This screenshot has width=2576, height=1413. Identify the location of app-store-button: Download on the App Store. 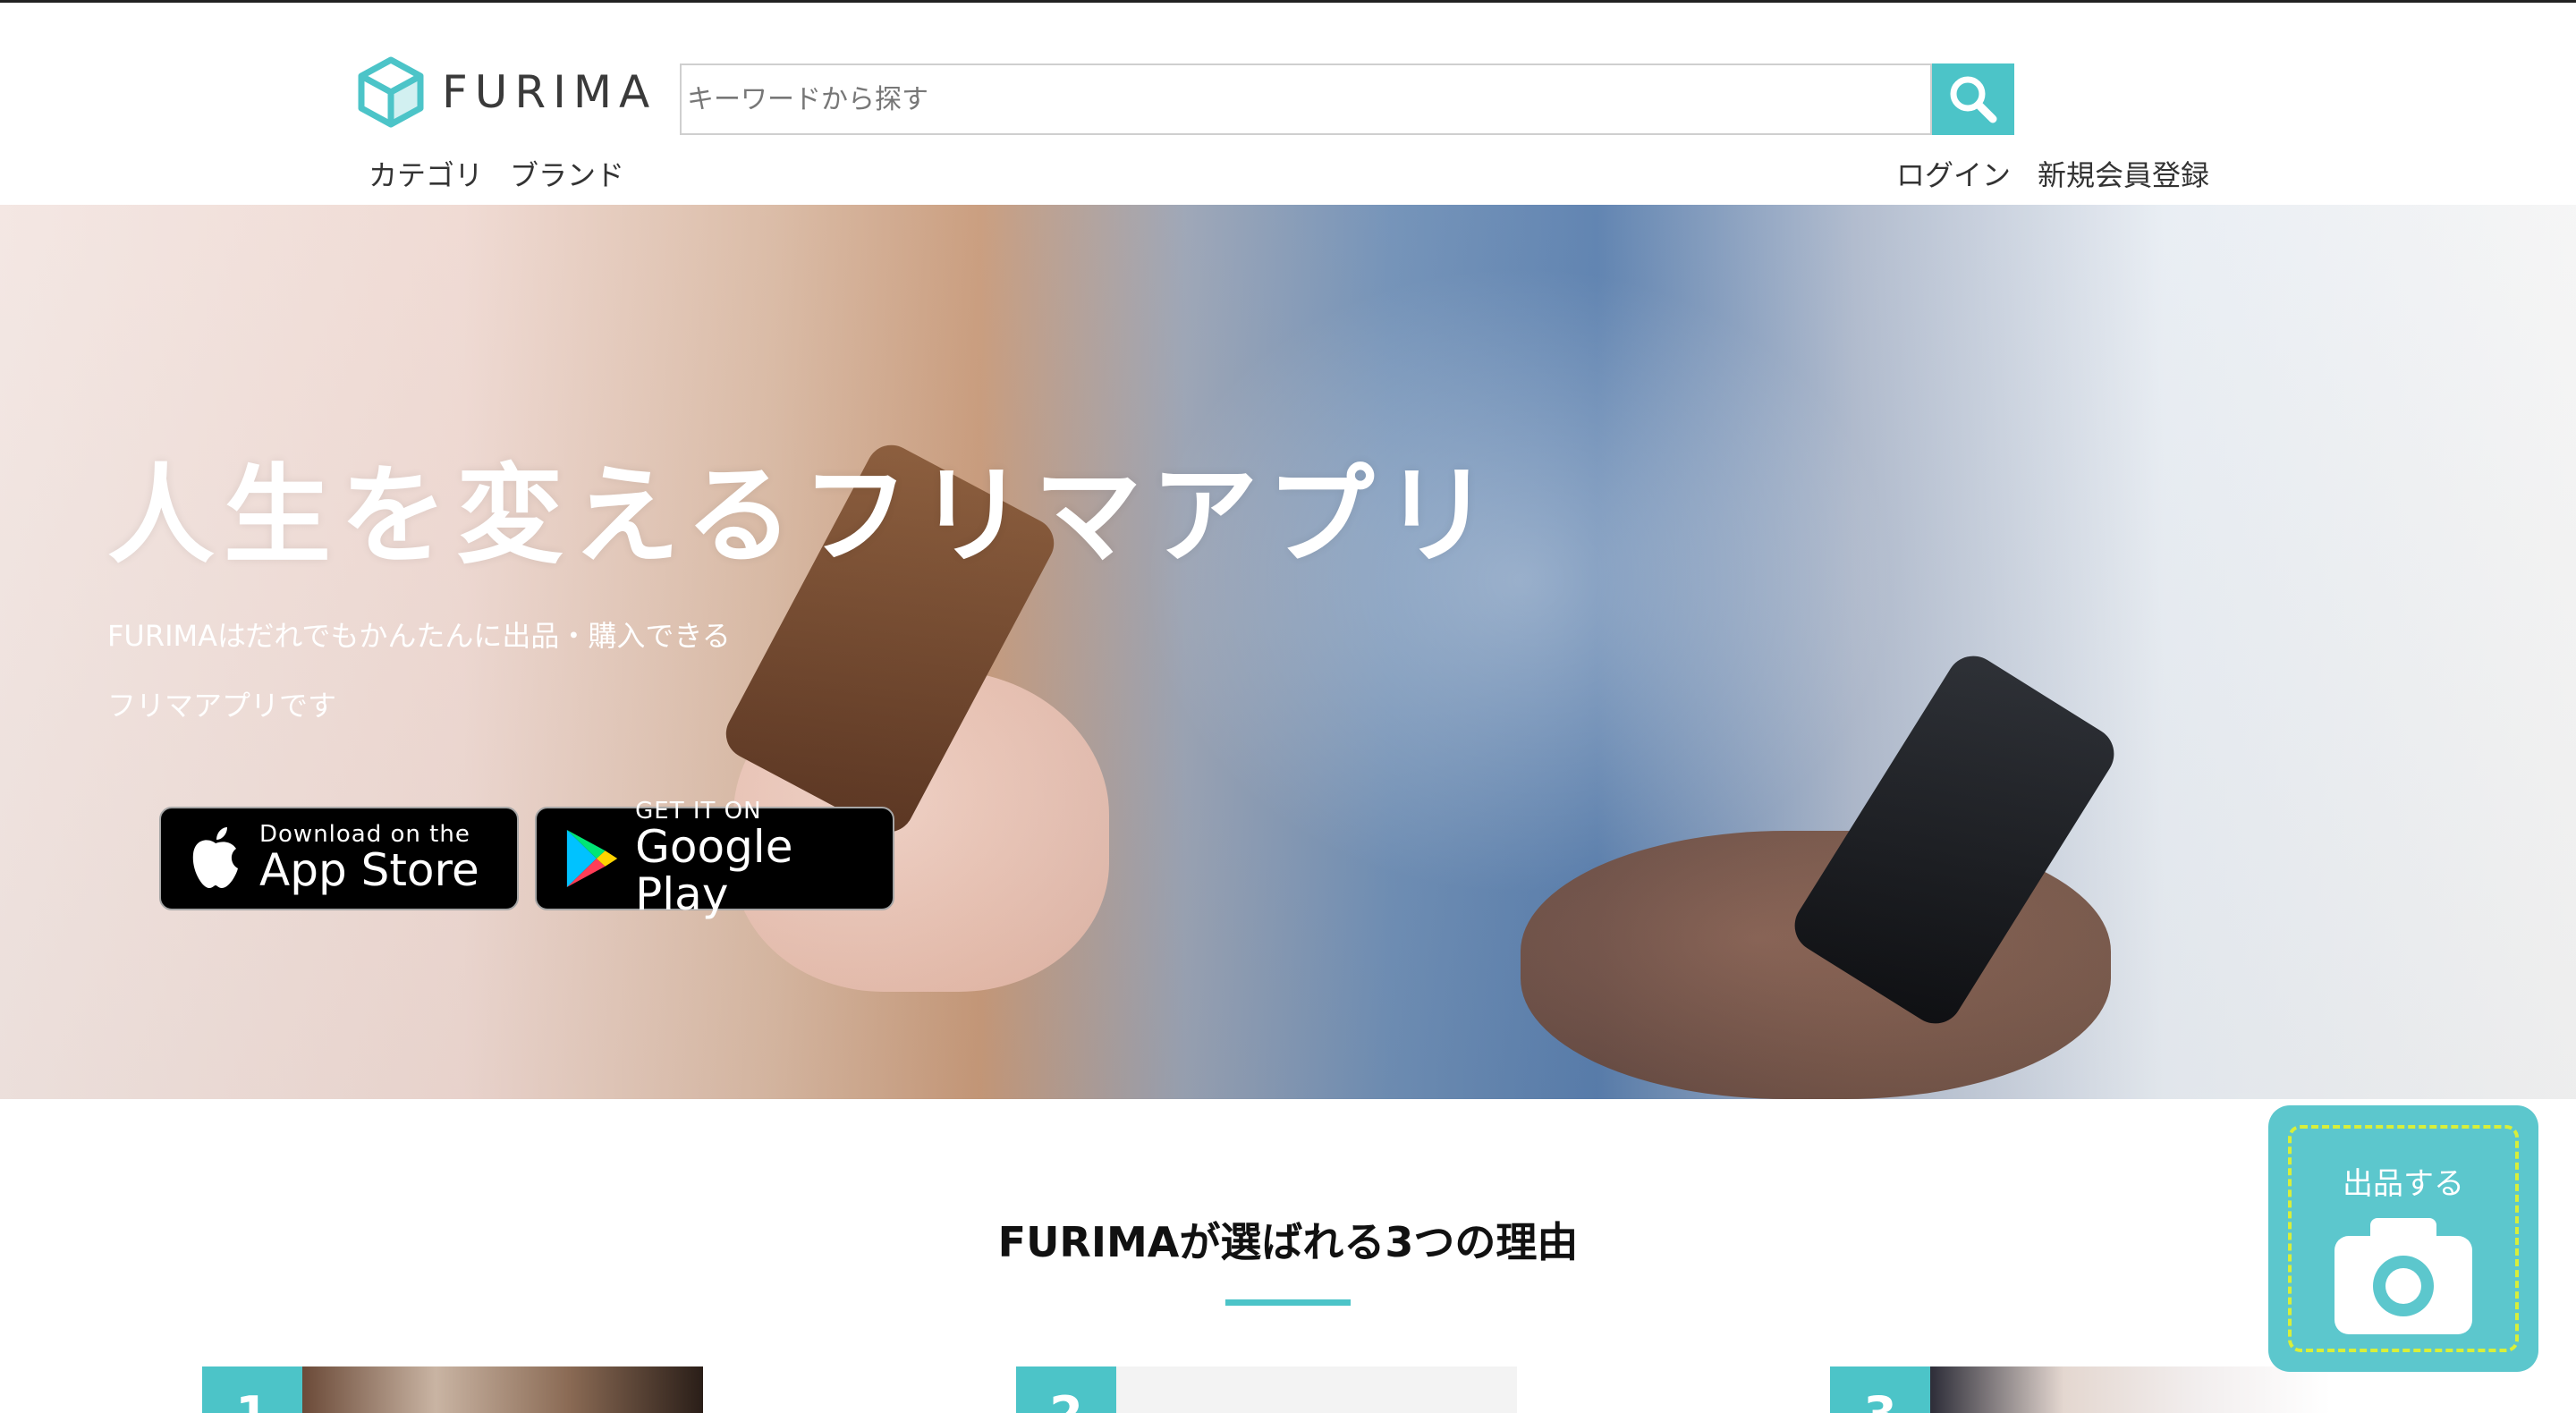
(339, 858).